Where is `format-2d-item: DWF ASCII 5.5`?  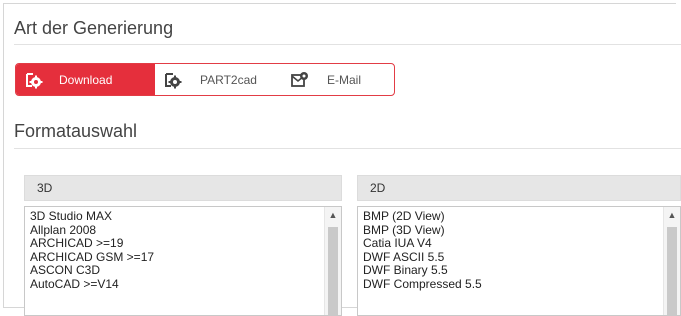
format-2d-item: DWF ASCII 5.5 is located at coordinates (521, 257).